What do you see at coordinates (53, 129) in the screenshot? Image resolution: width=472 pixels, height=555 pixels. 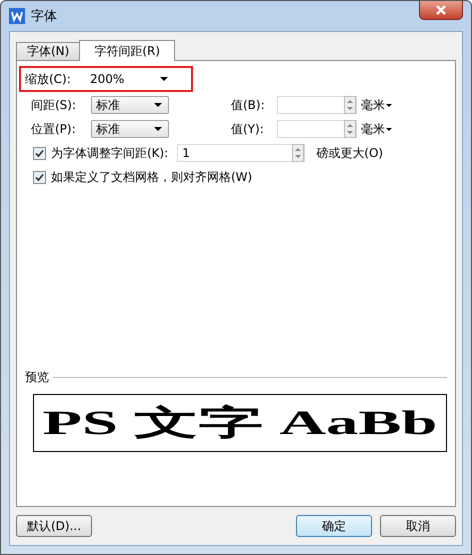 I see `field-label: 位置(P):` at bounding box center [53, 129].